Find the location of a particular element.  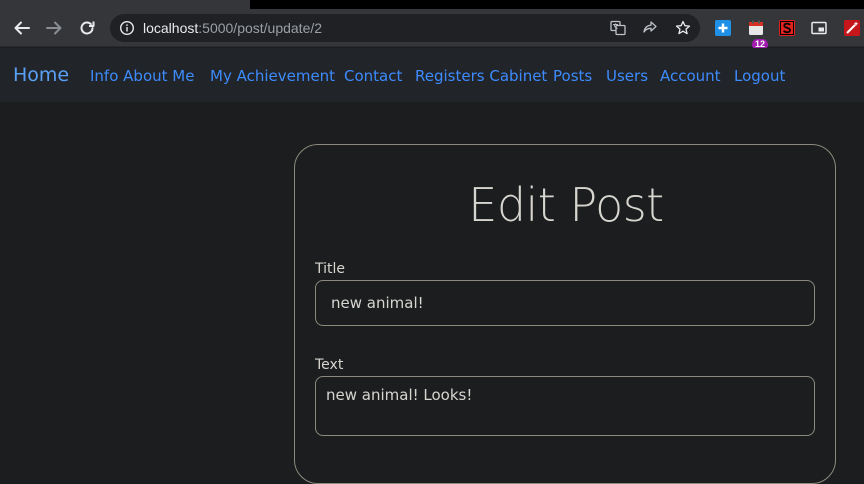

bookmark-star-icon is located at coordinates (683, 28).